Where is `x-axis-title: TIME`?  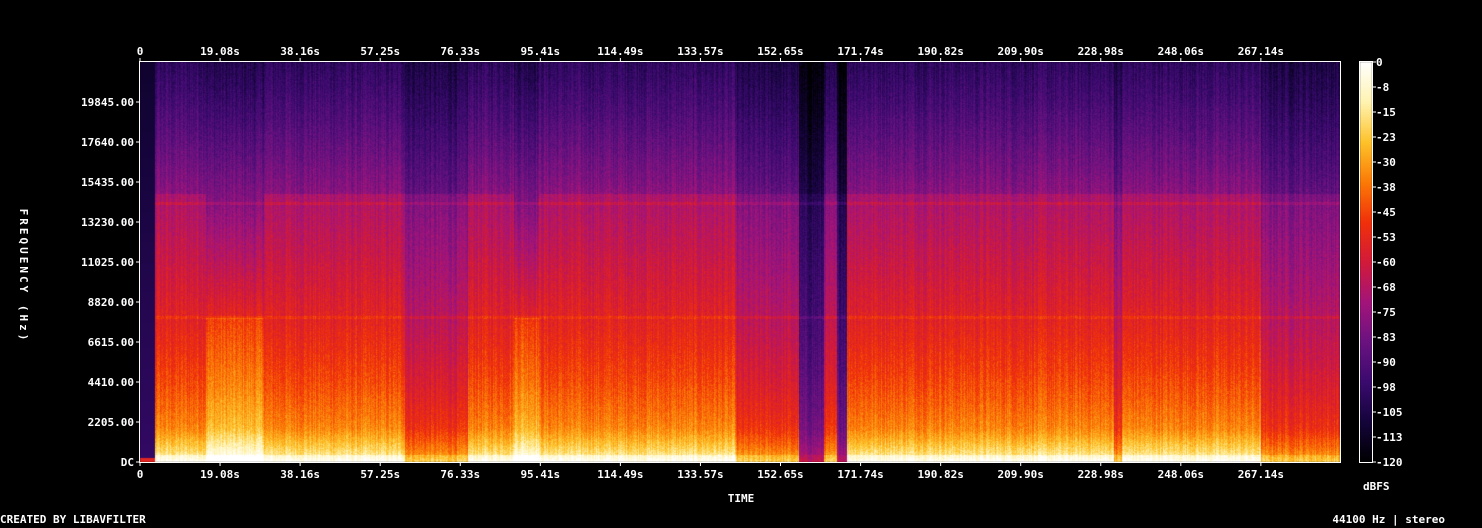
x-axis-title: TIME is located at coordinates (741, 498).